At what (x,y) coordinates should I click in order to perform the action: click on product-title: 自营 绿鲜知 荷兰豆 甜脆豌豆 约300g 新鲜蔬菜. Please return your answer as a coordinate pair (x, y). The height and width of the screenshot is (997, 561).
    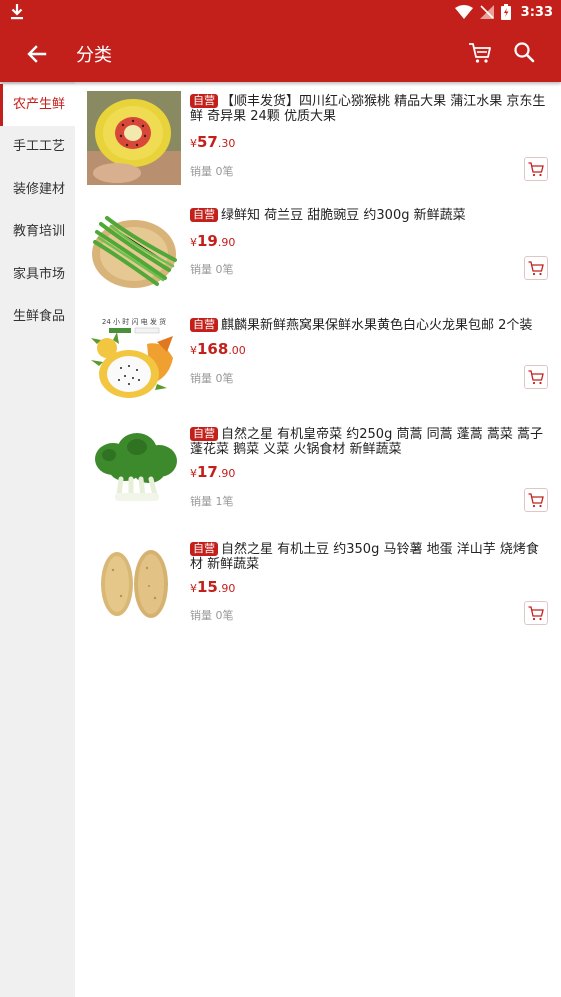
    Looking at the image, I should click on (370, 215).